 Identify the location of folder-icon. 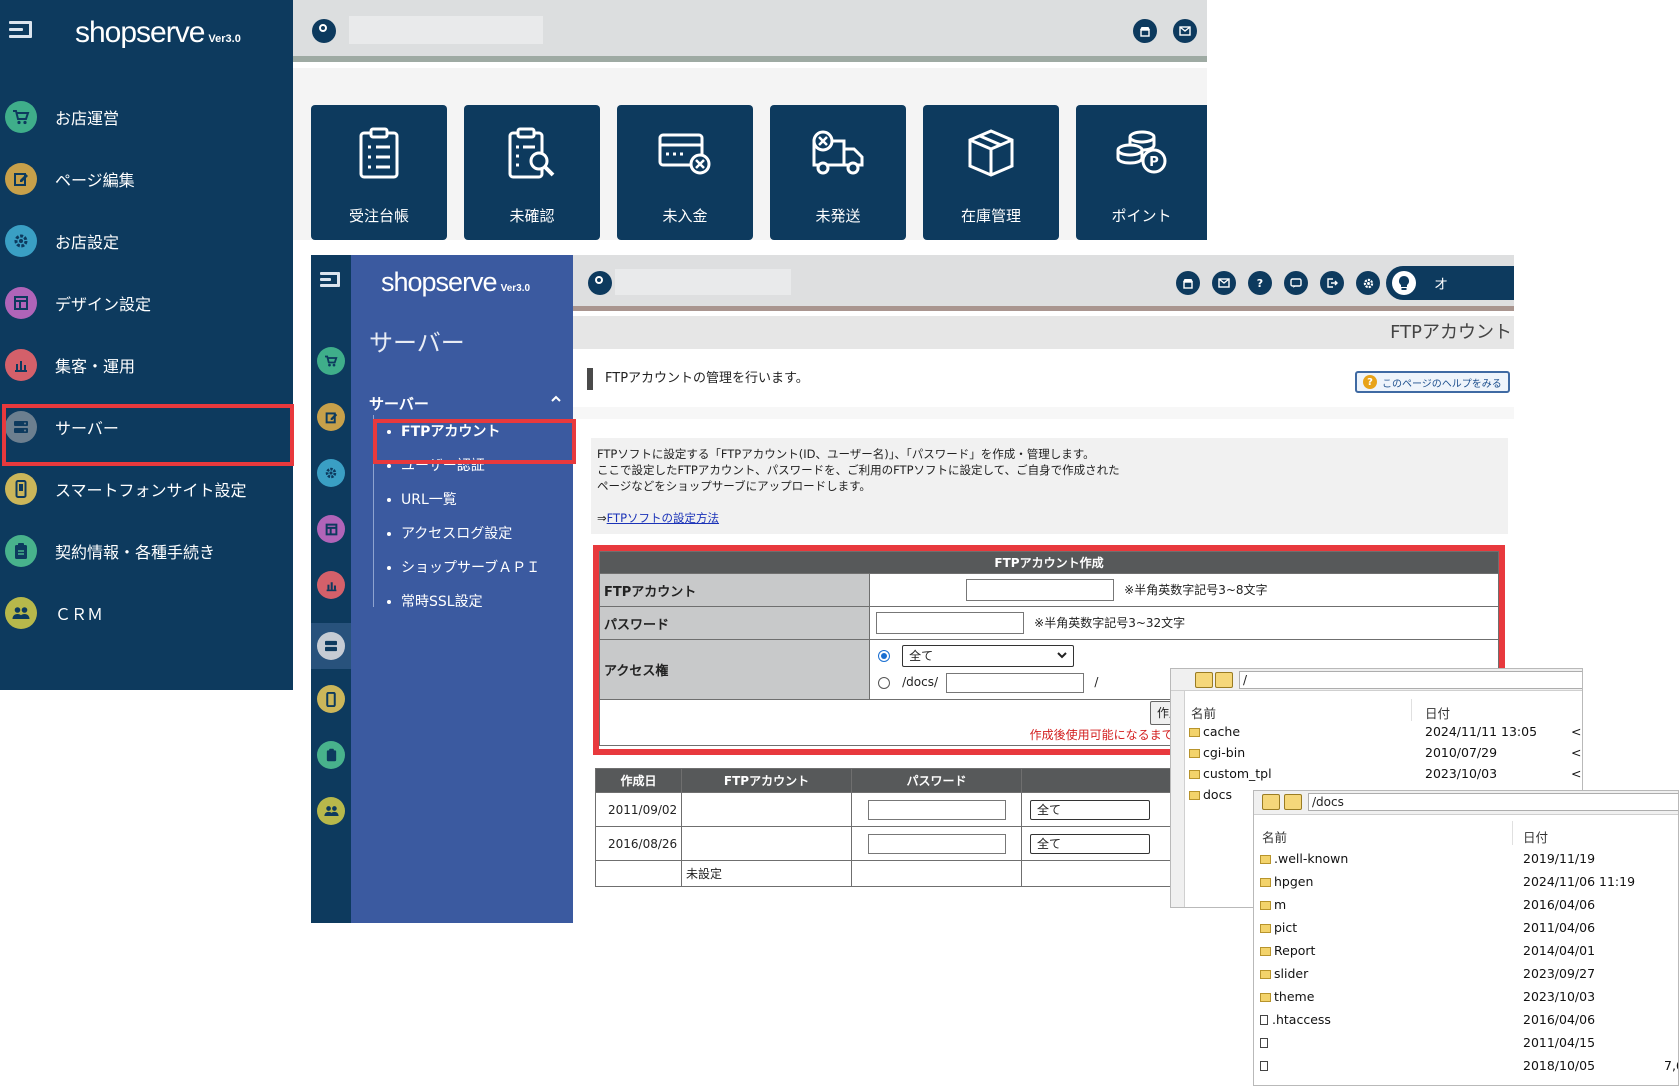
(1265, 882).